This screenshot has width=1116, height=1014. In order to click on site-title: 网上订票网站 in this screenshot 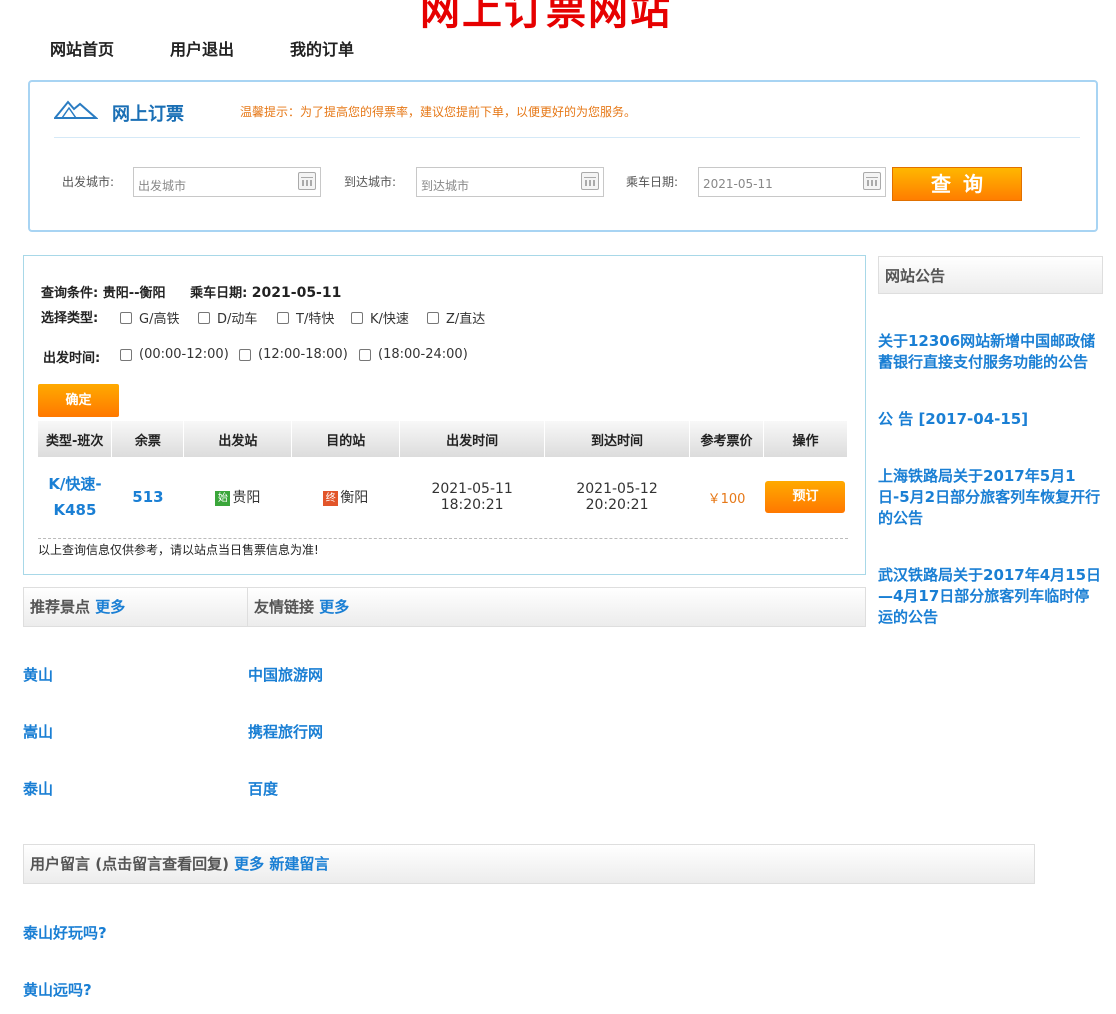, I will do `click(546, 17)`.